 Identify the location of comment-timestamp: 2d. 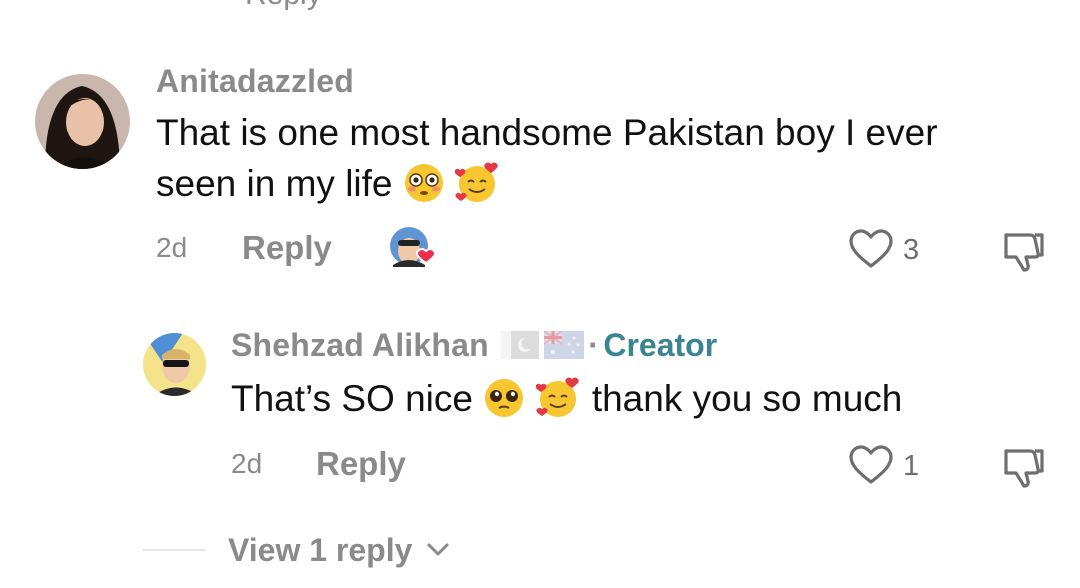
(172, 247).